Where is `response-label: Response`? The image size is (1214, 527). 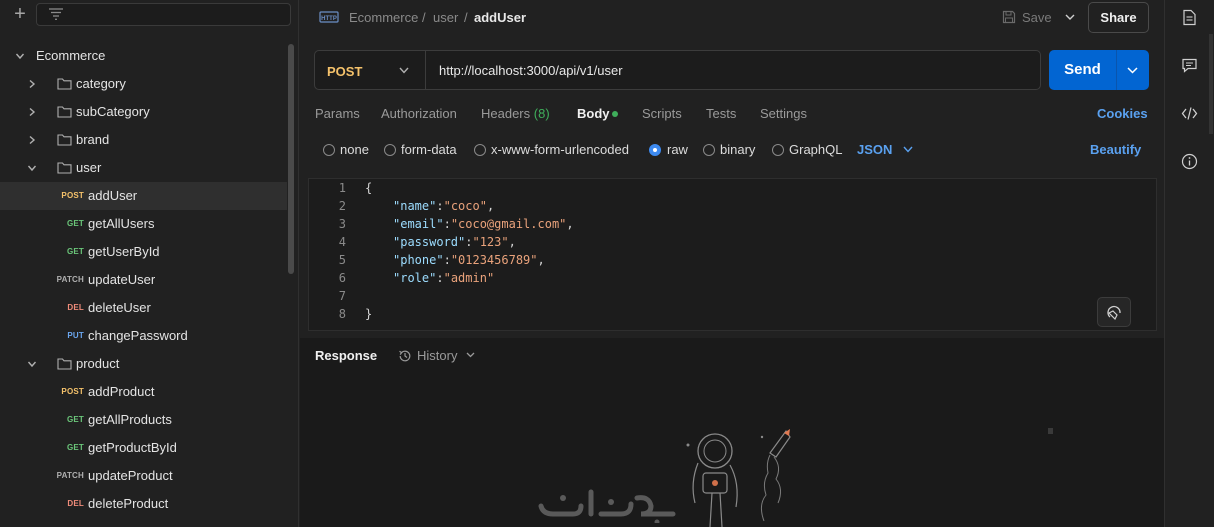
response-label: Response is located at coordinates (346, 355).